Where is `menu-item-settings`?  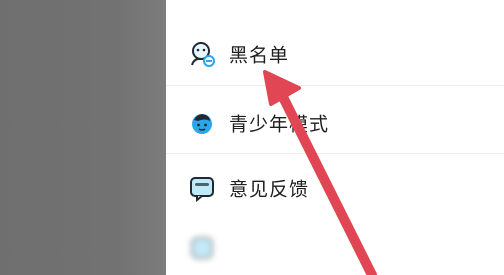
menu-item-settings is located at coordinates (335, 248).